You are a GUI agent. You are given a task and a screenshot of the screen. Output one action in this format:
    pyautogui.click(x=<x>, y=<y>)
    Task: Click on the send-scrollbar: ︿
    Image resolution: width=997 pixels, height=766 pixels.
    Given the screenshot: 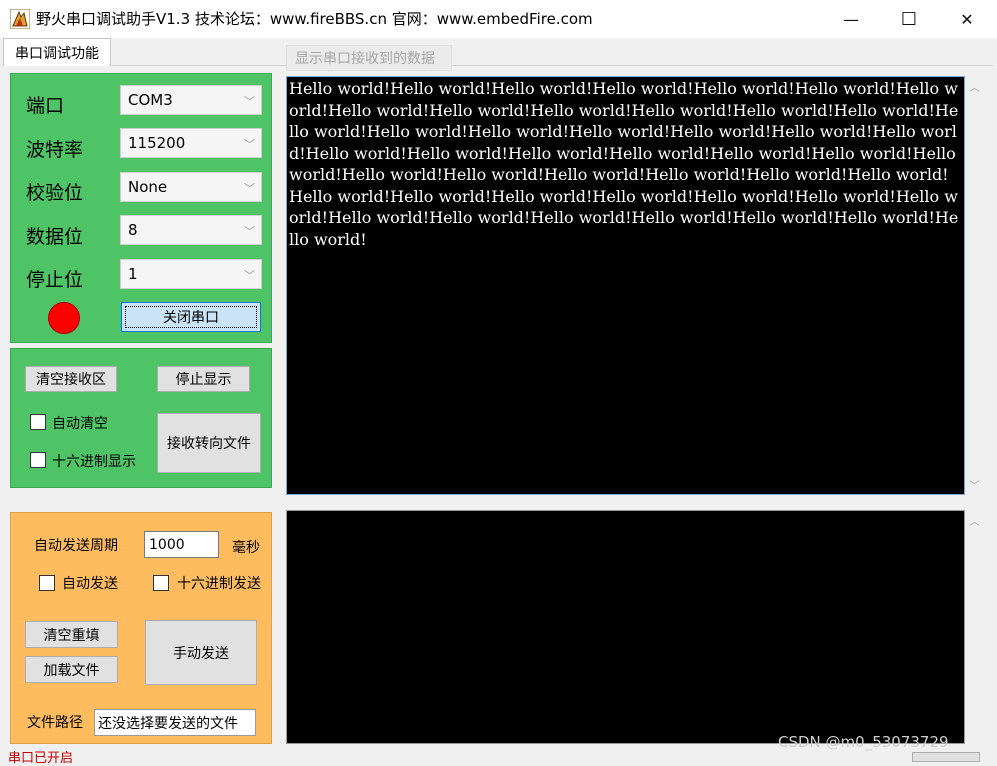 What is the action you would take?
    pyautogui.click(x=974, y=627)
    